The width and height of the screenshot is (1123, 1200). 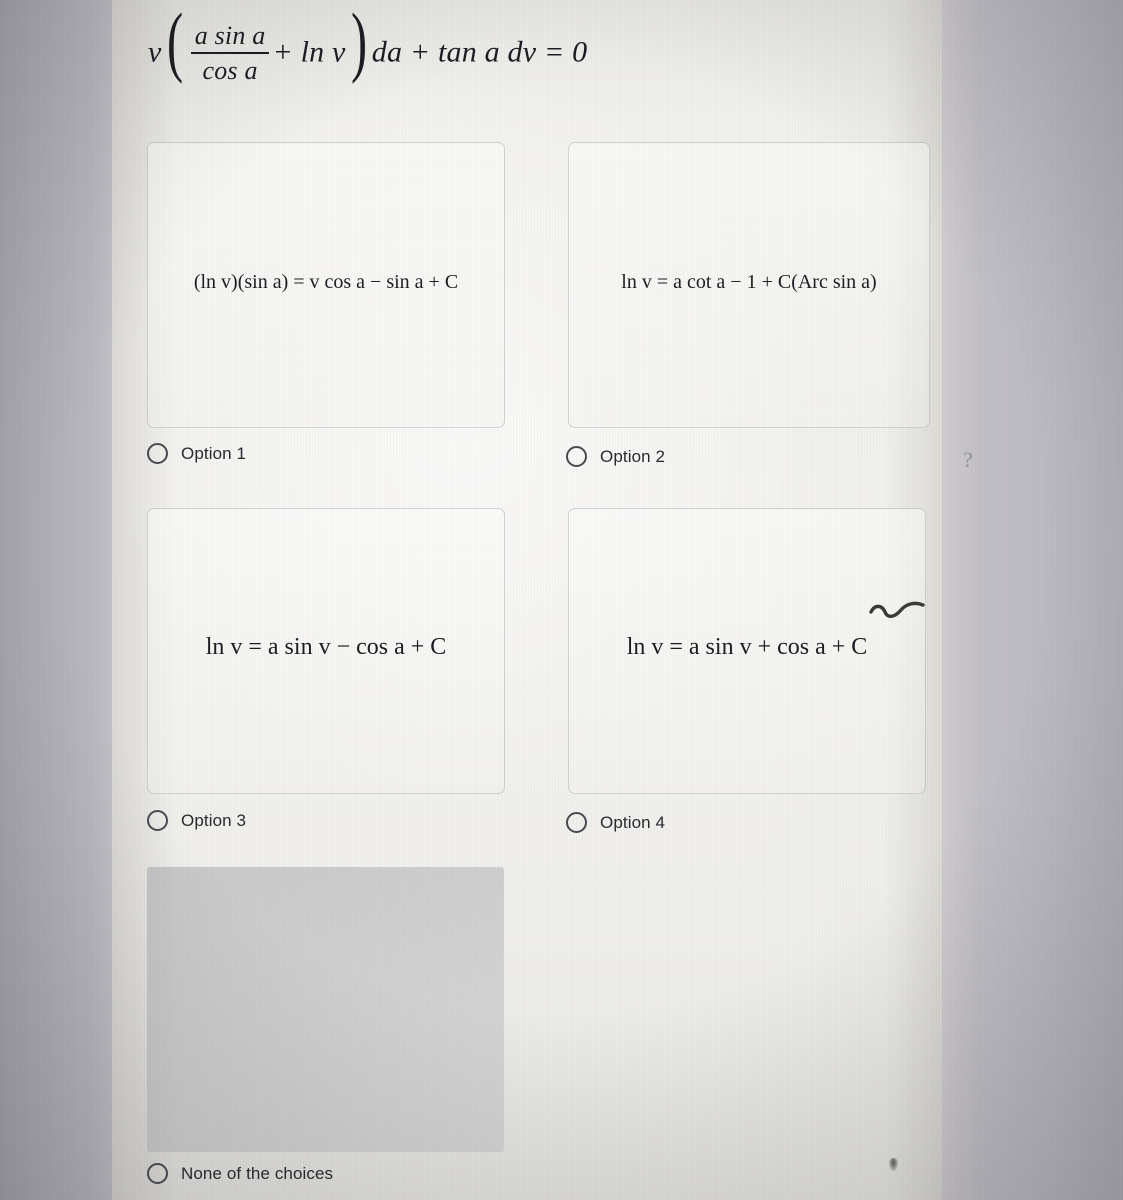 What do you see at coordinates (257, 1173) in the screenshot?
I see `radio-label-none-of-the-choices: None of the choices` at bounding box center [257, 1173].